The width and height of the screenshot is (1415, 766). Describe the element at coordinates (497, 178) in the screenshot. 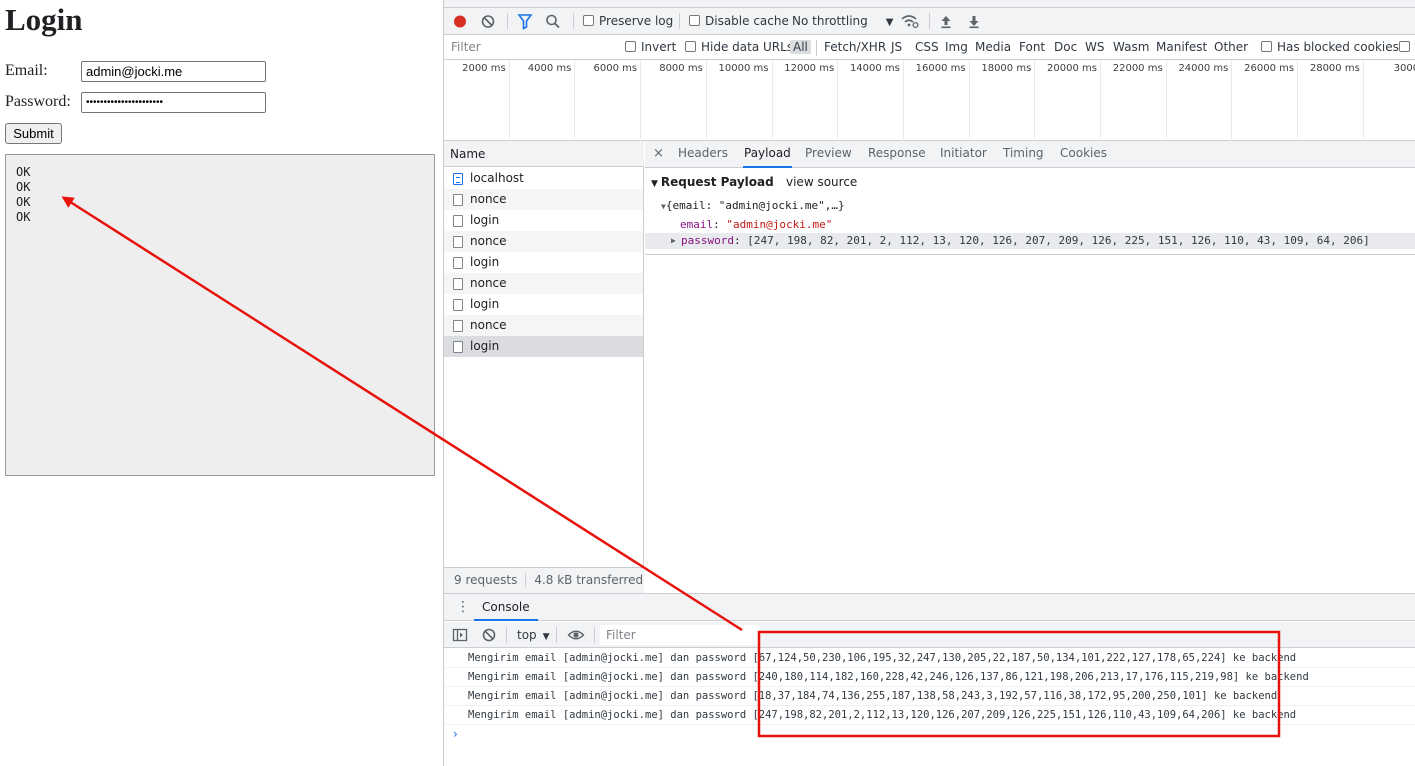

I see `request-name: localhost` at that location.